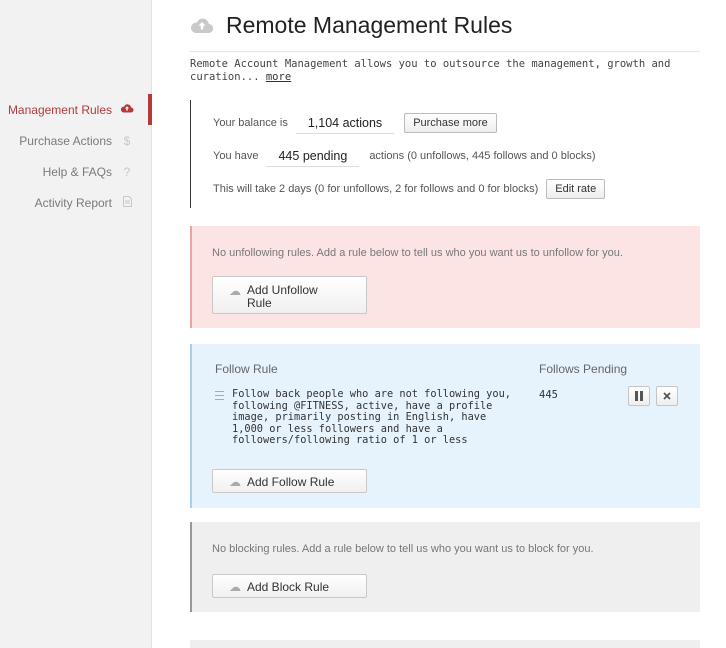  Describe the element at coordinates (583, 369) in the screenshot. I see `follows-pending-header: Follows Pending` at that location.